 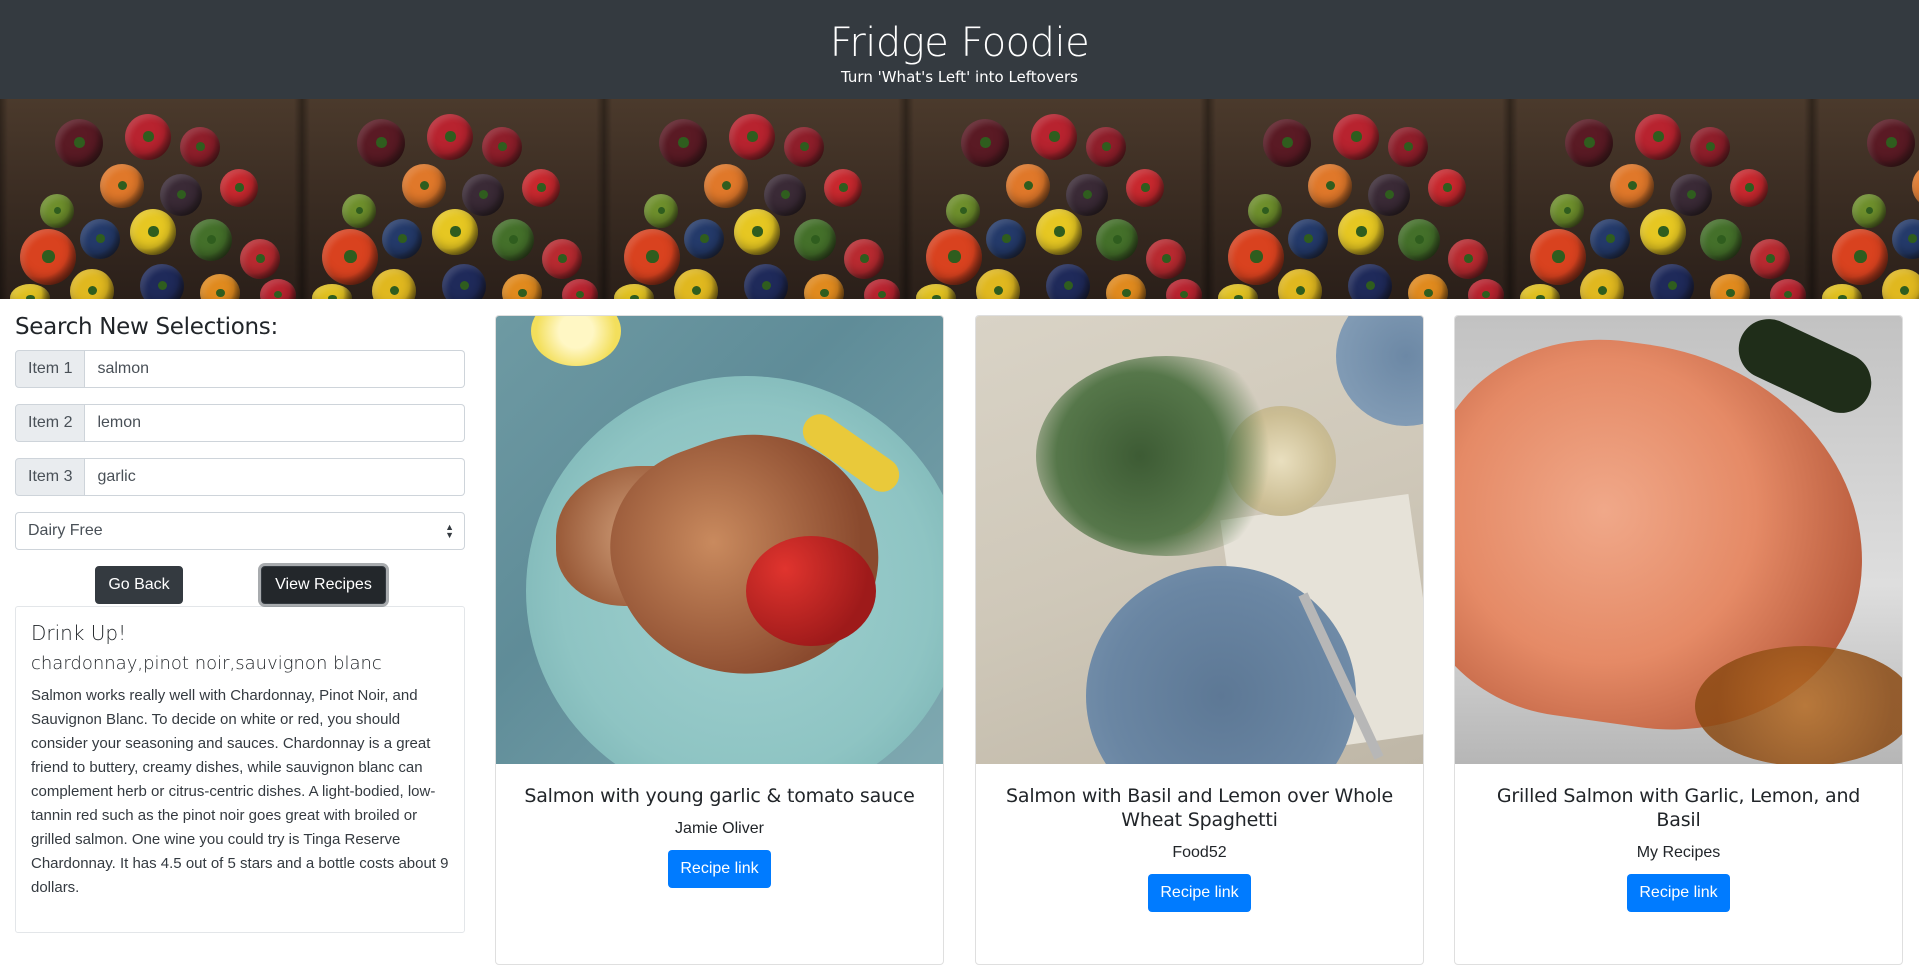 I want to click on item-3-group: Item 3 garlic, so click(x=240, y=477).